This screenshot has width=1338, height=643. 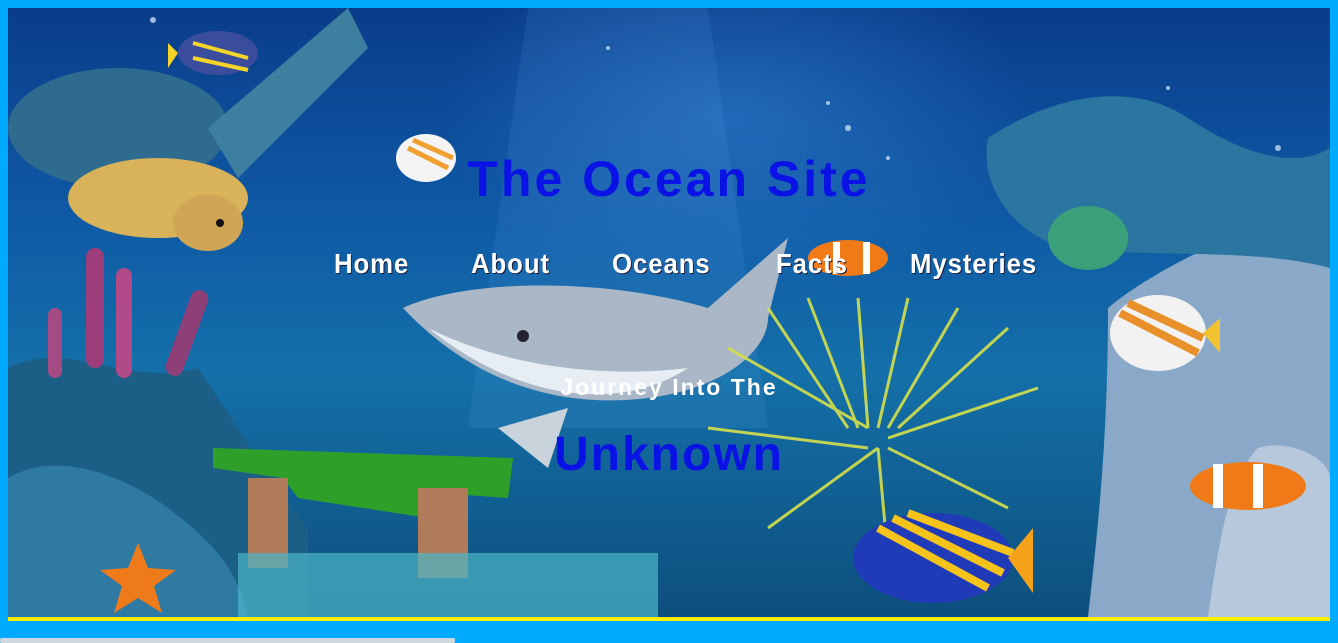 I want to click on horizontal-scrollbar, so click(x=227, y=640).